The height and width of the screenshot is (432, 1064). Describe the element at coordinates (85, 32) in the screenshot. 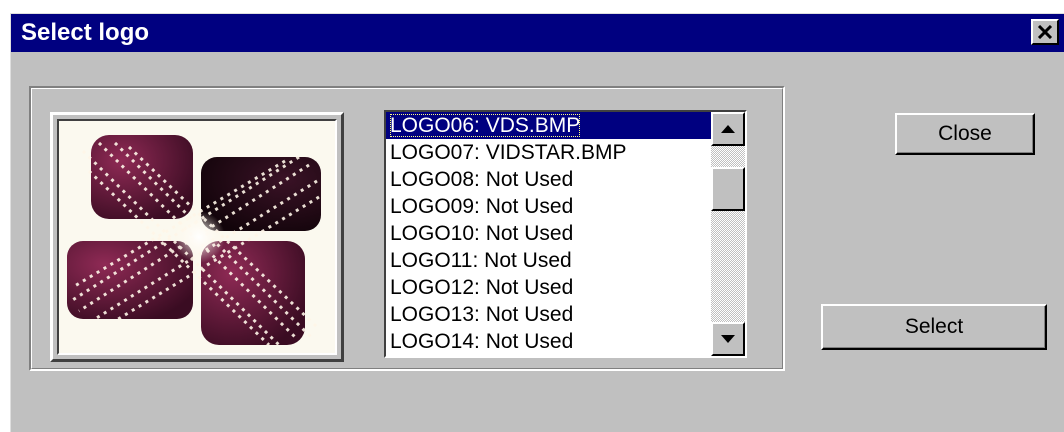

I see `window-title: Select logo` at that location.